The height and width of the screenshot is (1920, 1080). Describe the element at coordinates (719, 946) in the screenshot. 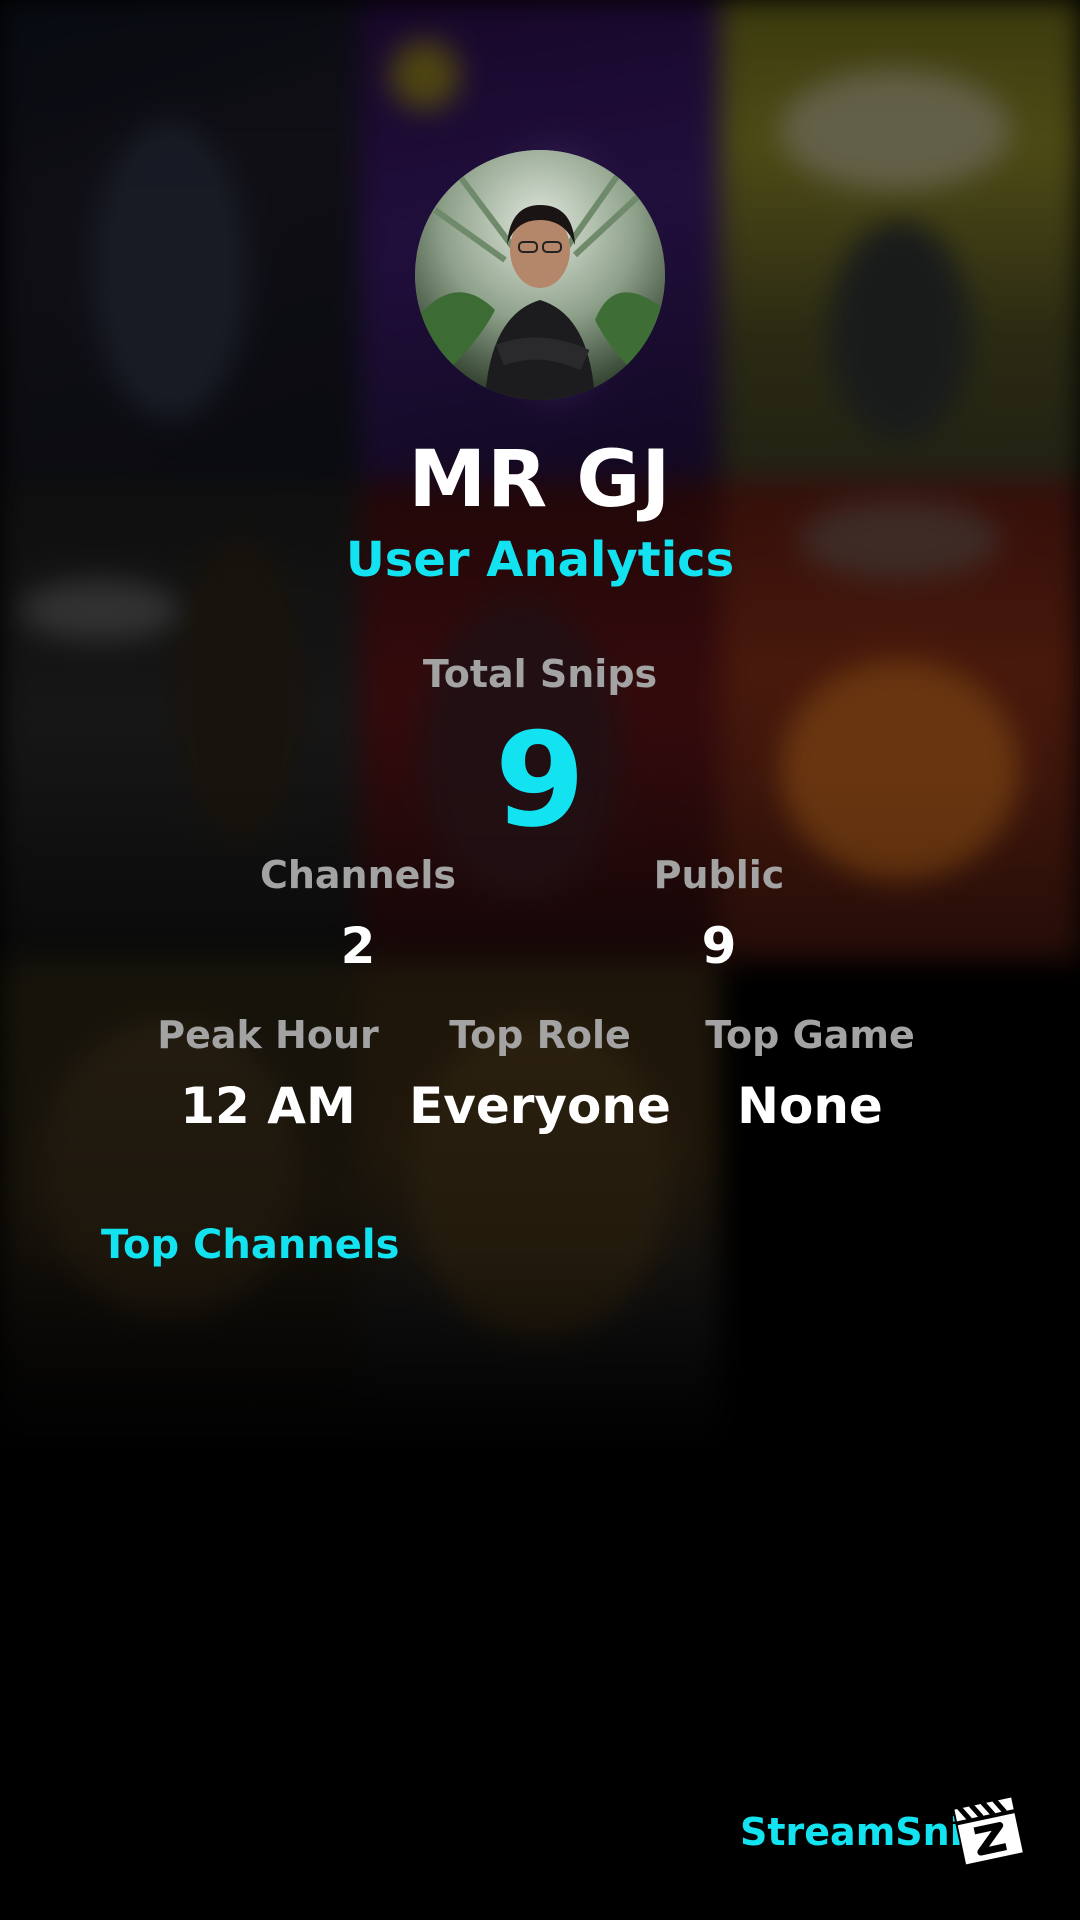

I see `public-value: 9` at that location.